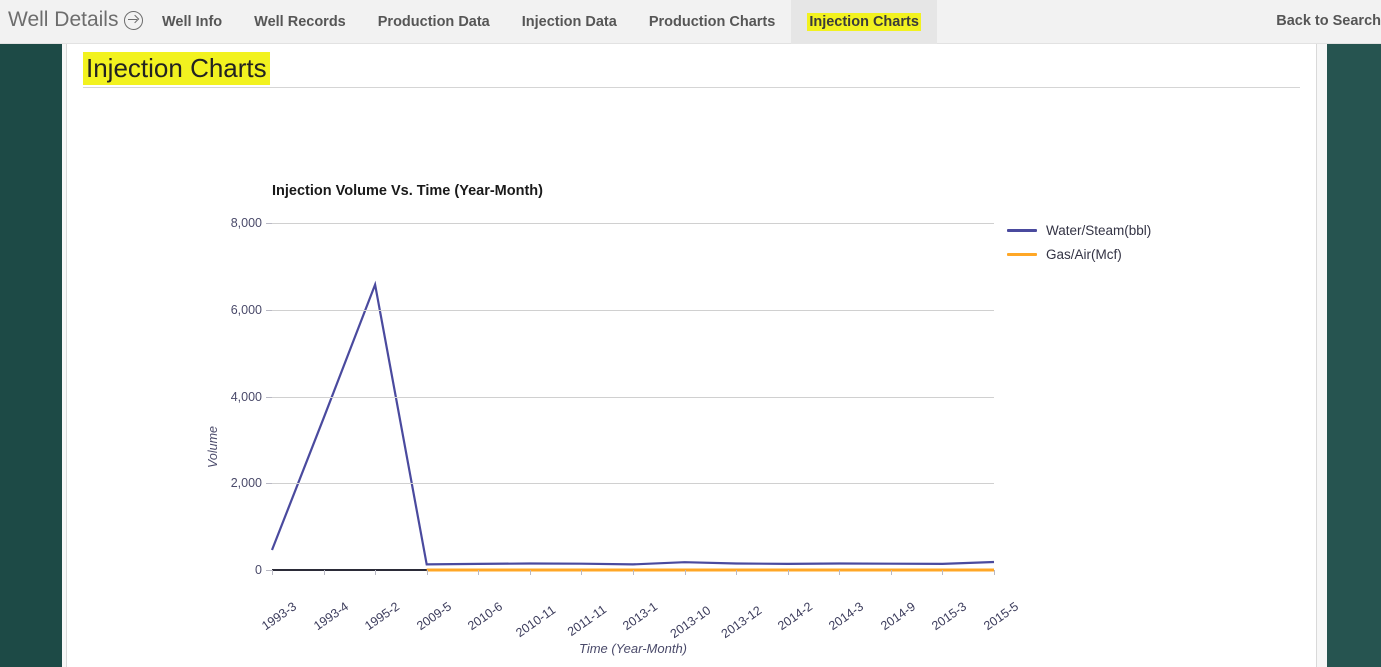  I want to click on x-tick-label: 2013-10, so click(690, 622).